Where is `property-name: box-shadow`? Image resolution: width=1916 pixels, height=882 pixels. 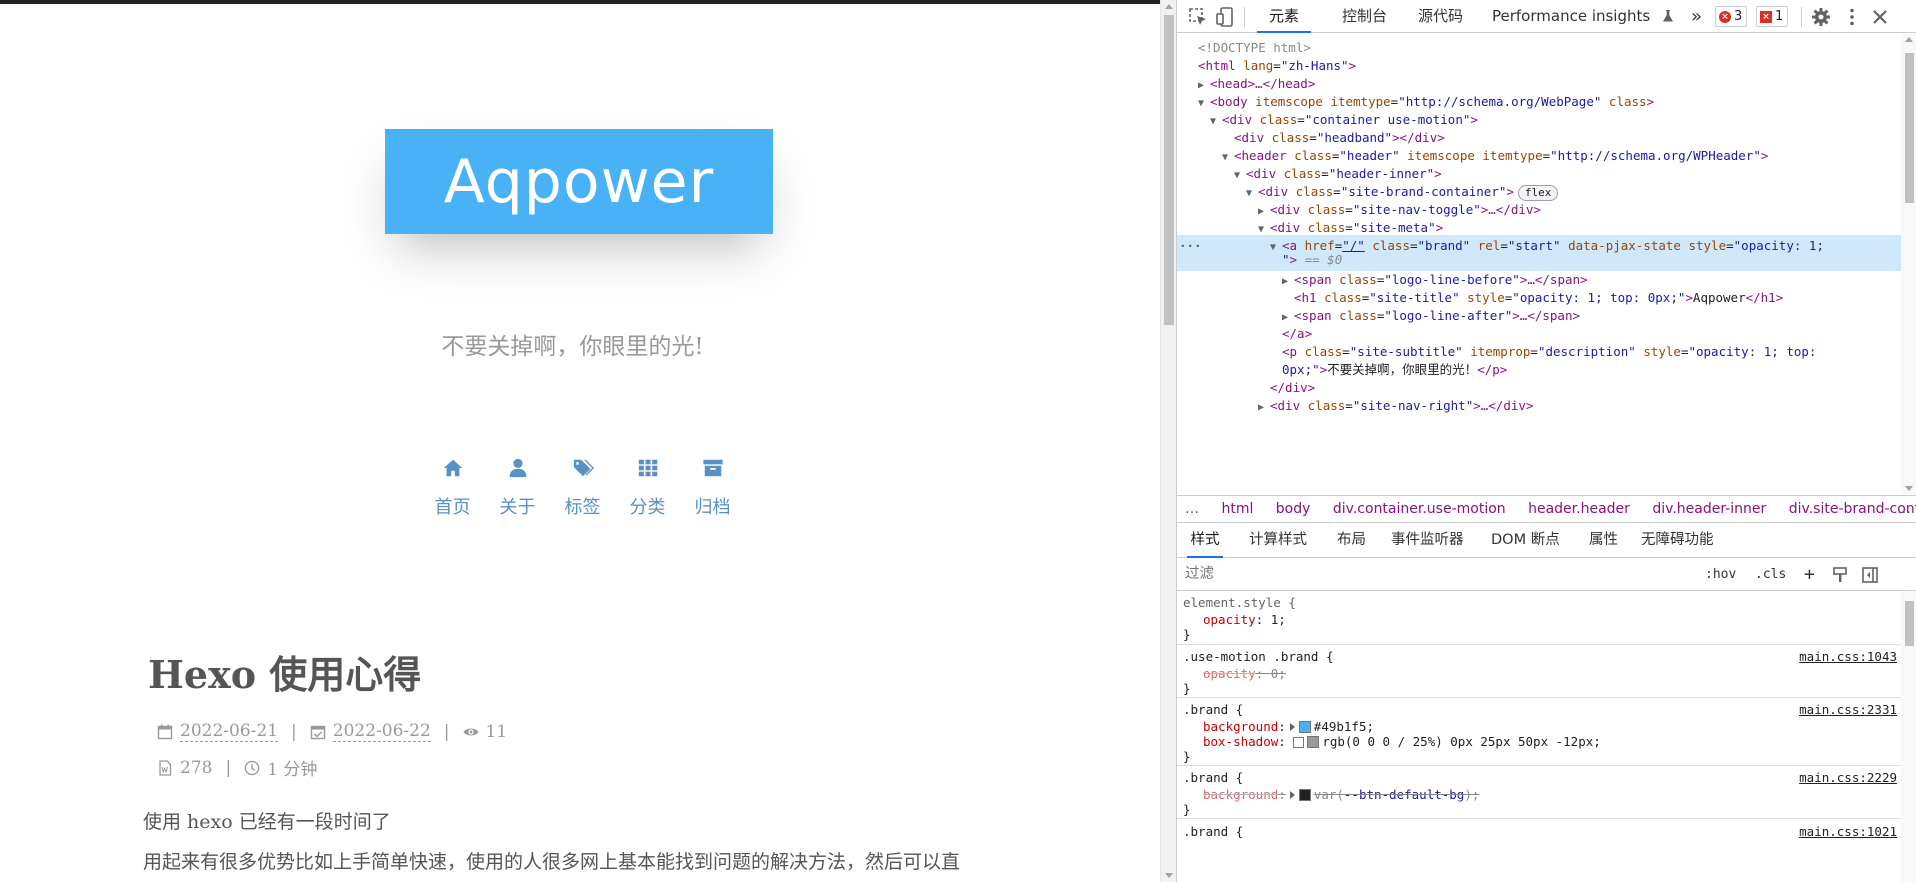 property-name: box-shadow is located at coordinates (1241, 741).